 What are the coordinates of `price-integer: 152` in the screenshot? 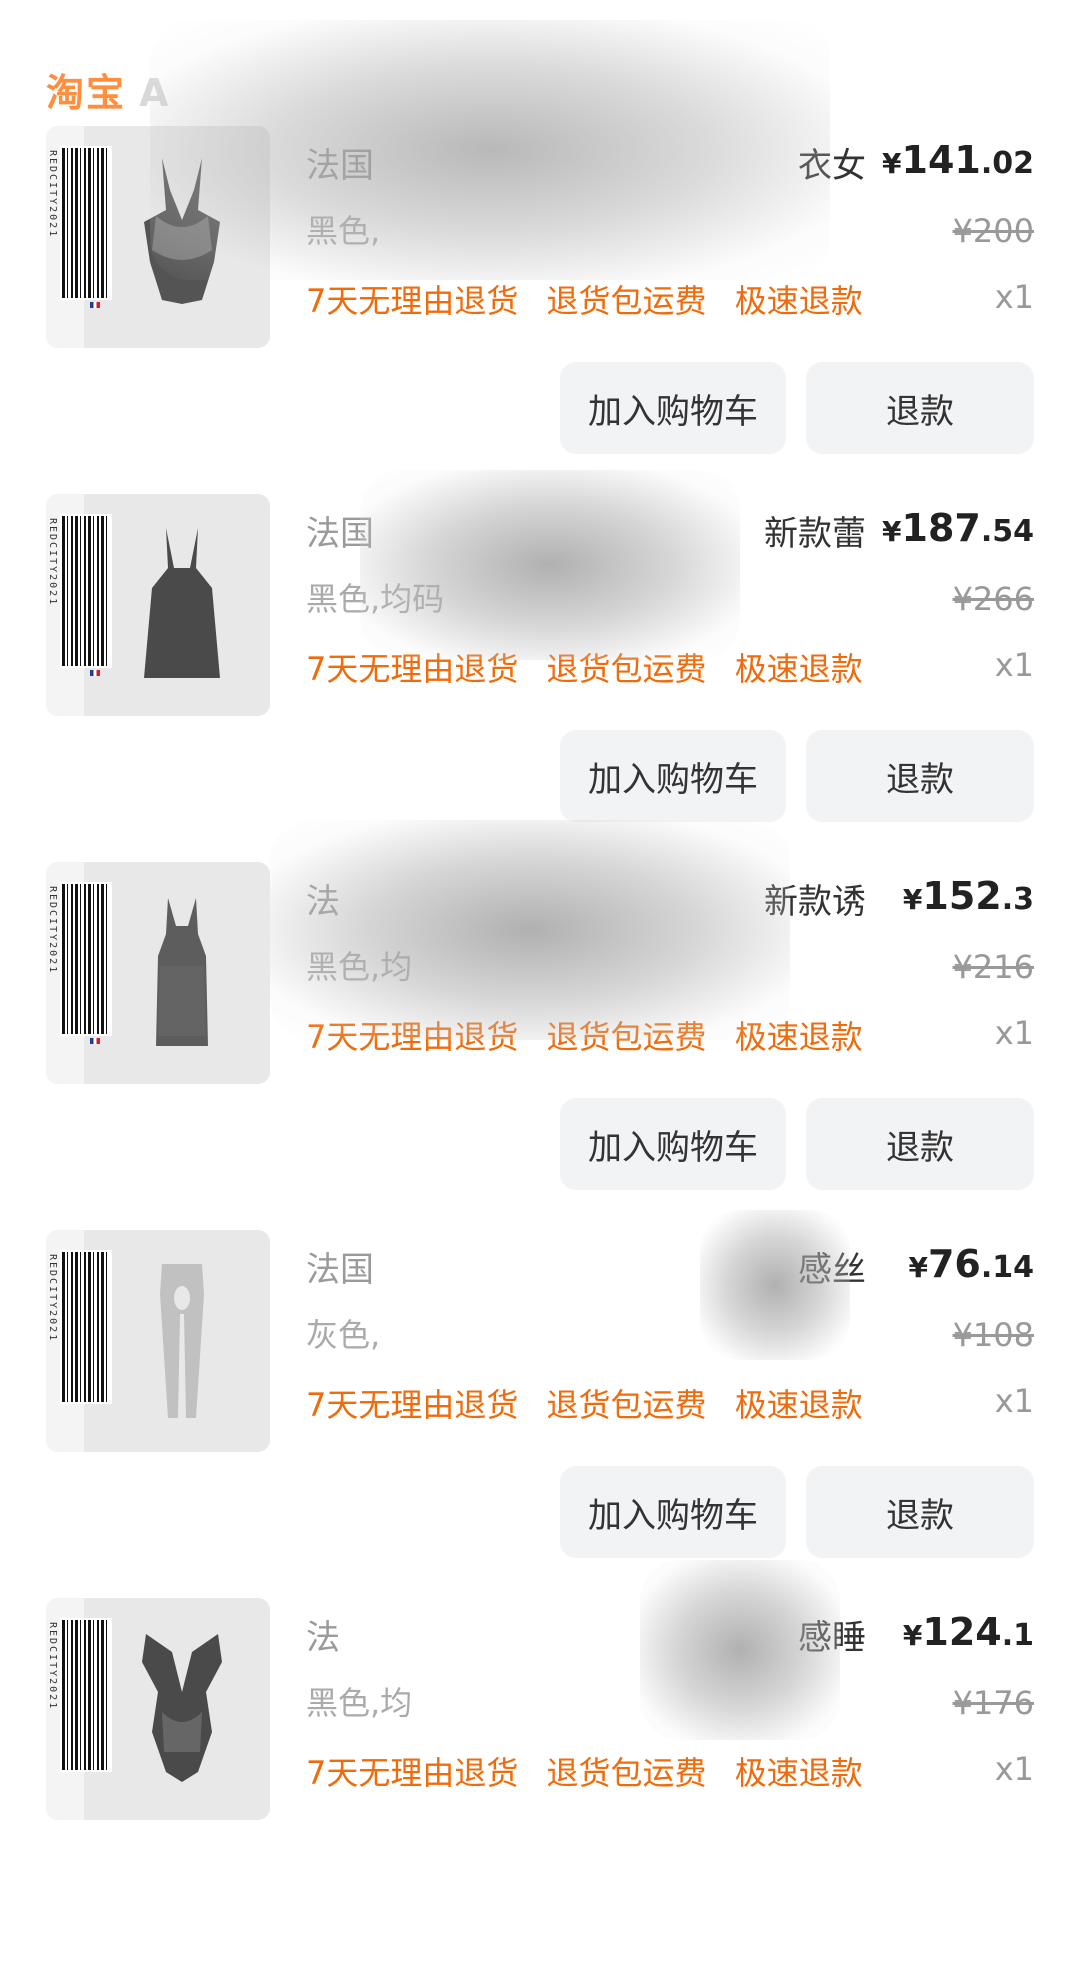 It's located at (962, 896).